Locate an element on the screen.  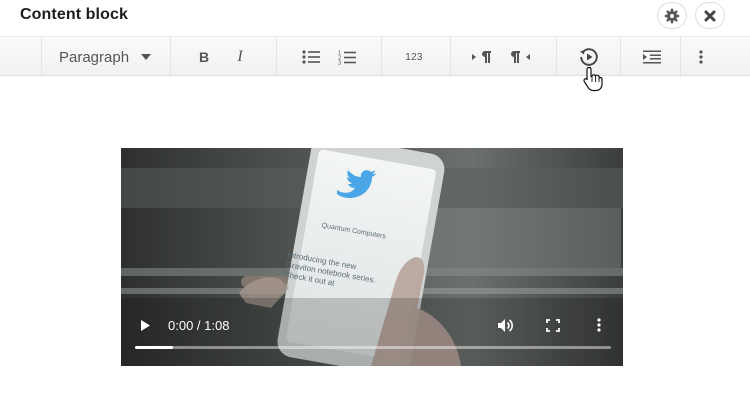
italic-label: I is located at coordinates (240, 56).